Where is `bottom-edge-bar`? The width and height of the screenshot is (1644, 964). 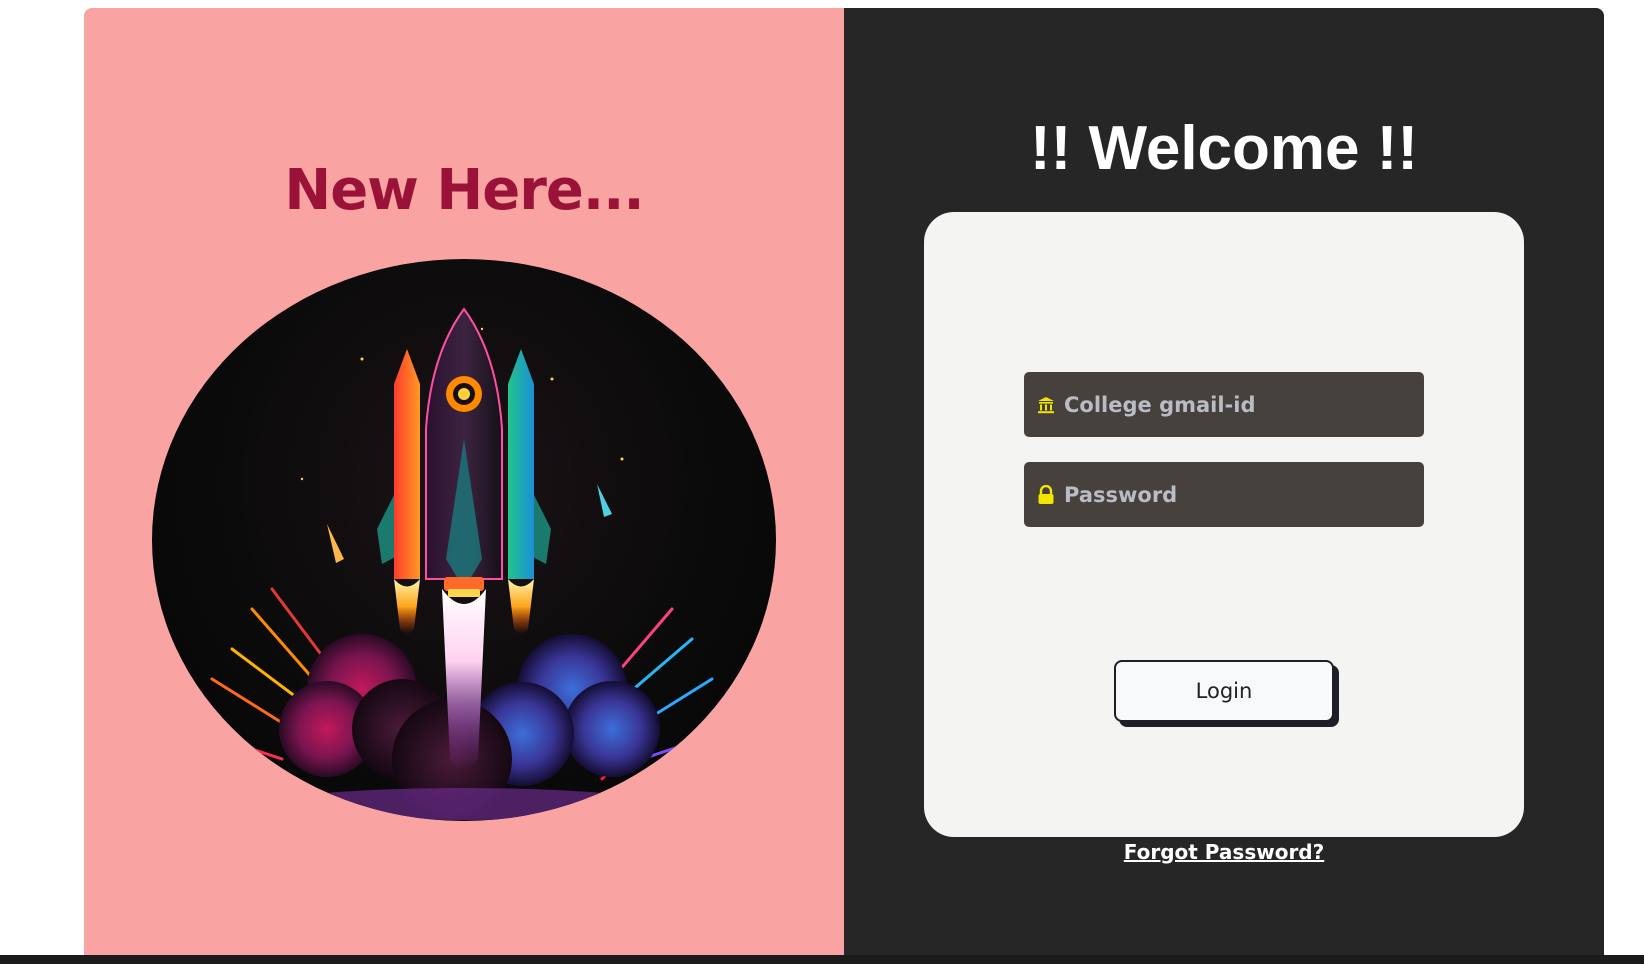 bottom-edge-bar is located at coordinates (822, 959).